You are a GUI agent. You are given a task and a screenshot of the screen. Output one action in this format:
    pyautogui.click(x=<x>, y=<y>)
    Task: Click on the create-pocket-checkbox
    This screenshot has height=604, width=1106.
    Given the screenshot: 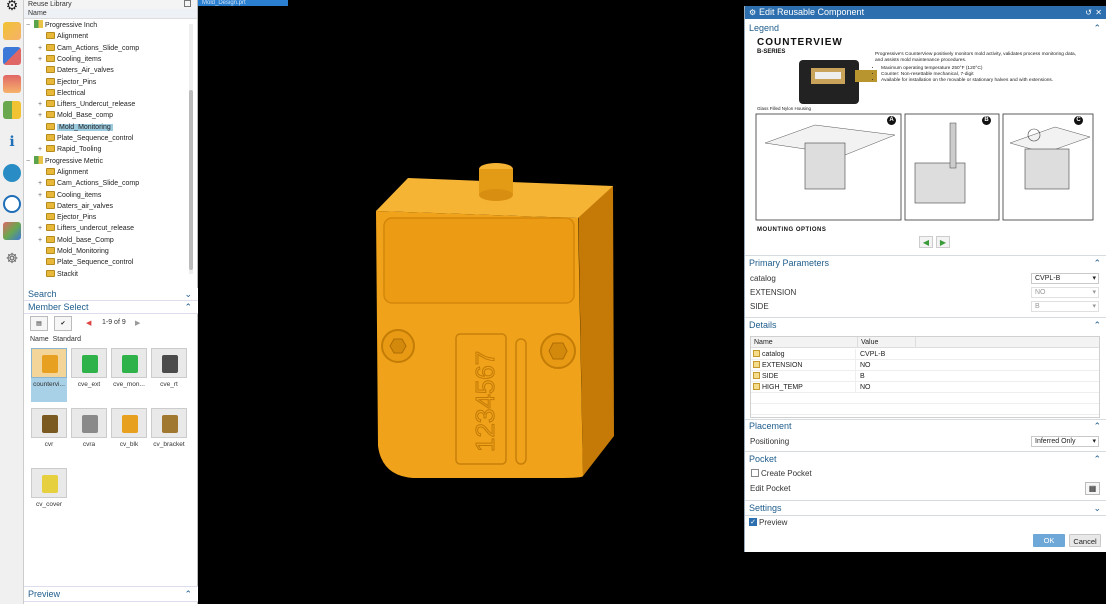 What is the action you would take?
    pyautogui.click(x=755, y=473)
    